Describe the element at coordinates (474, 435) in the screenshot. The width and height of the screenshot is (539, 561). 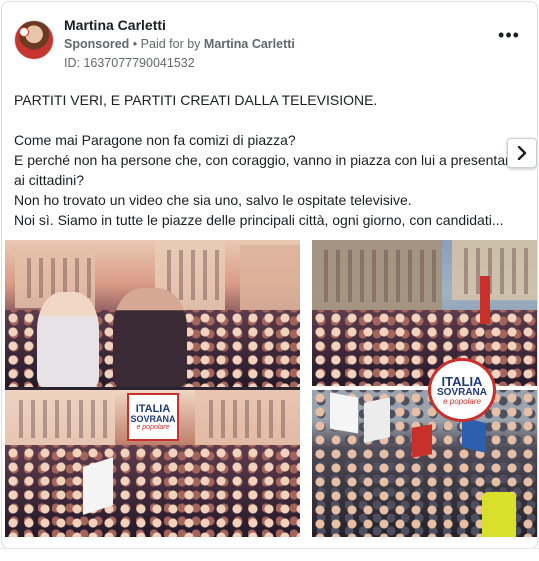
I see `blue-flag` at that location.